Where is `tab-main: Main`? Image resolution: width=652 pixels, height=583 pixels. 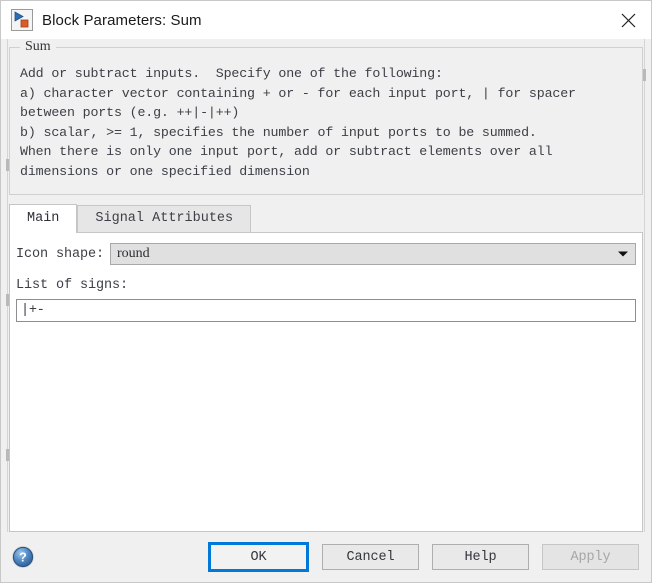
tab-main: Main is located at coordinates (43, 218).